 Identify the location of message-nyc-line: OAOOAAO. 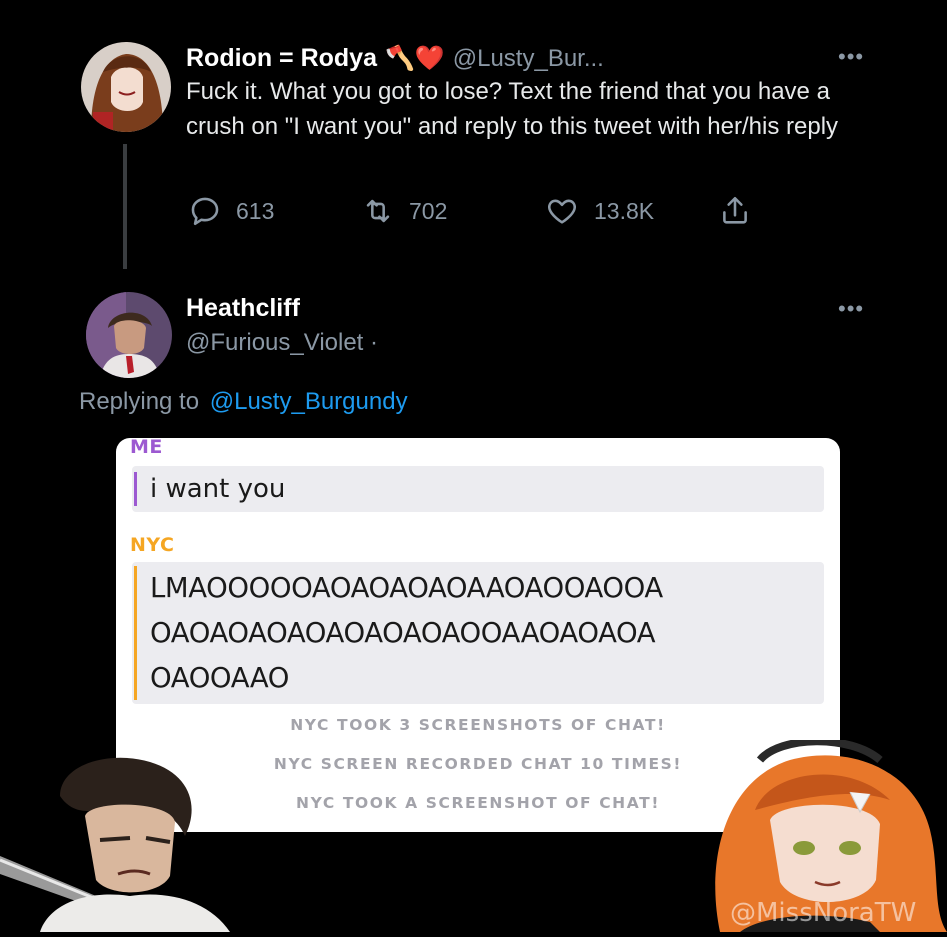
(220, 678).